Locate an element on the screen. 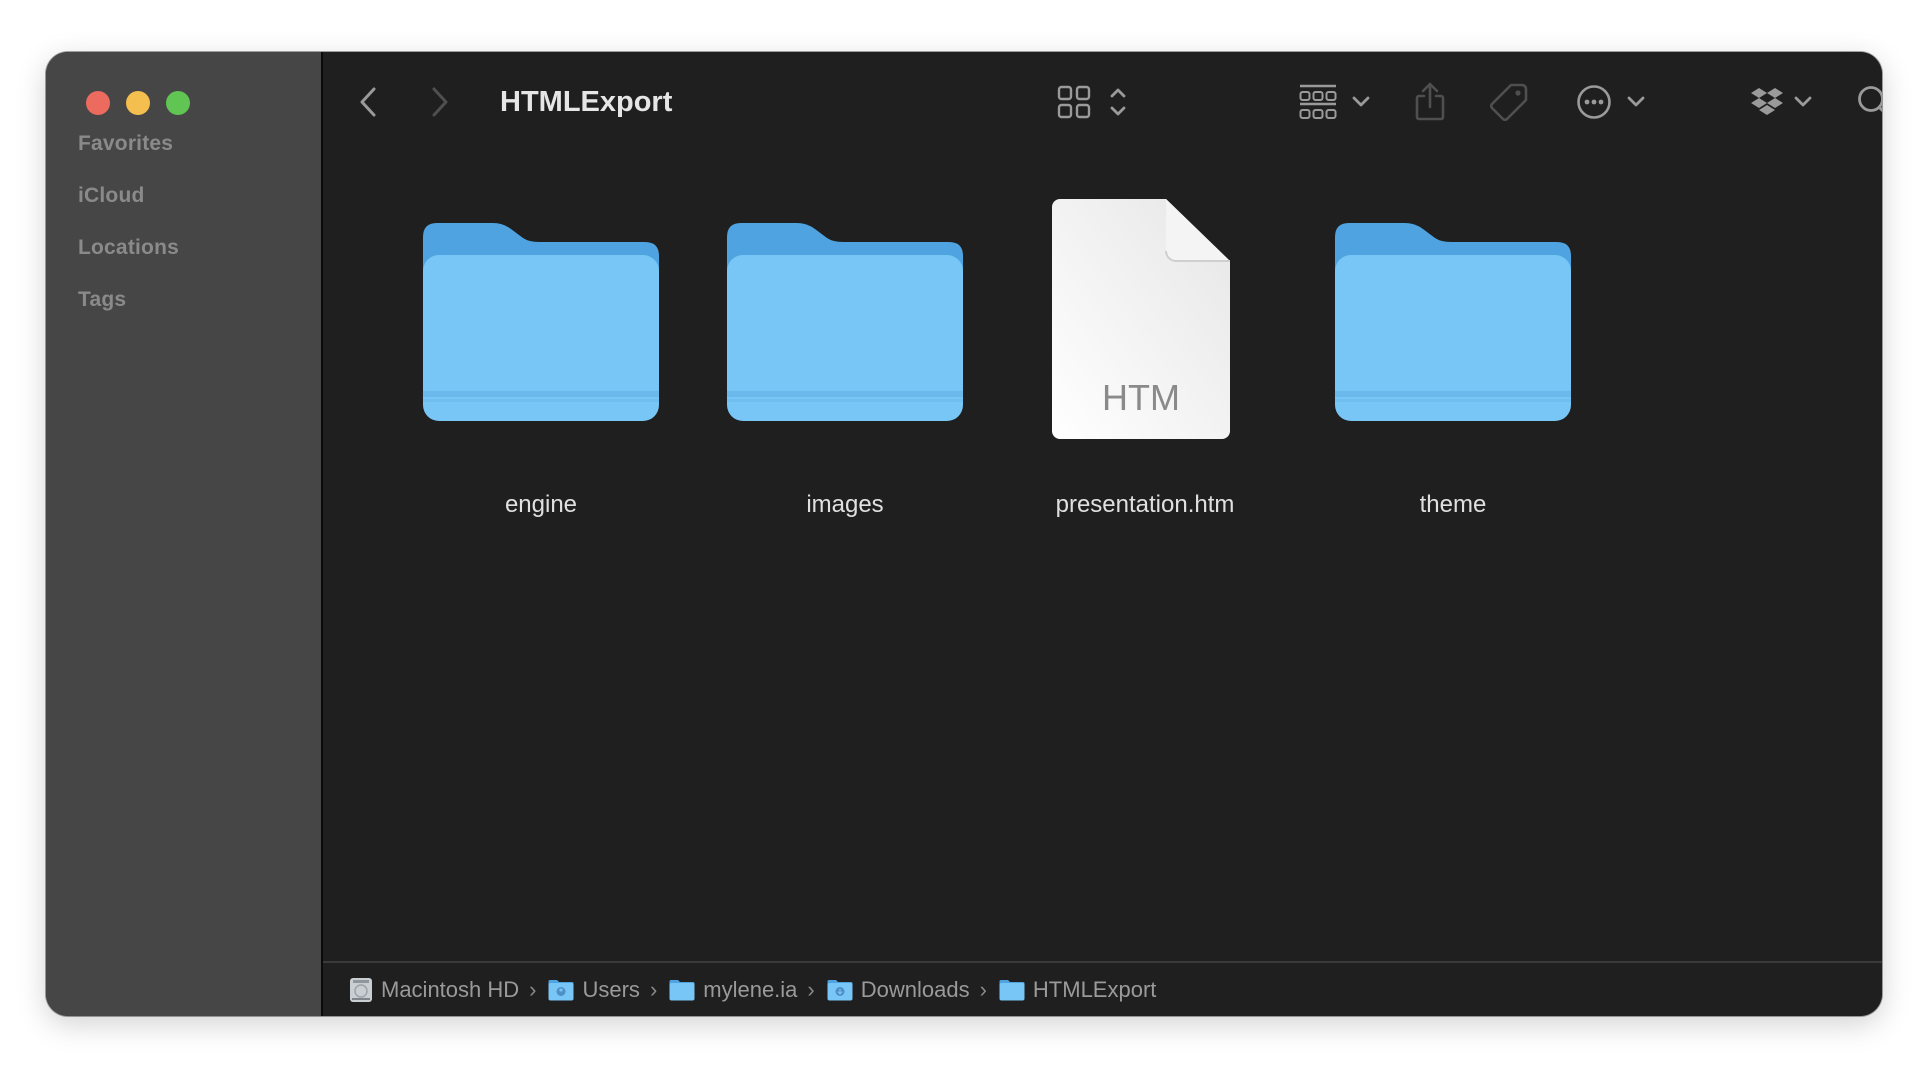 The height and width of the screenshot is (1068, 1928). downloads-folder-icon is located at coordinates (840, 989).